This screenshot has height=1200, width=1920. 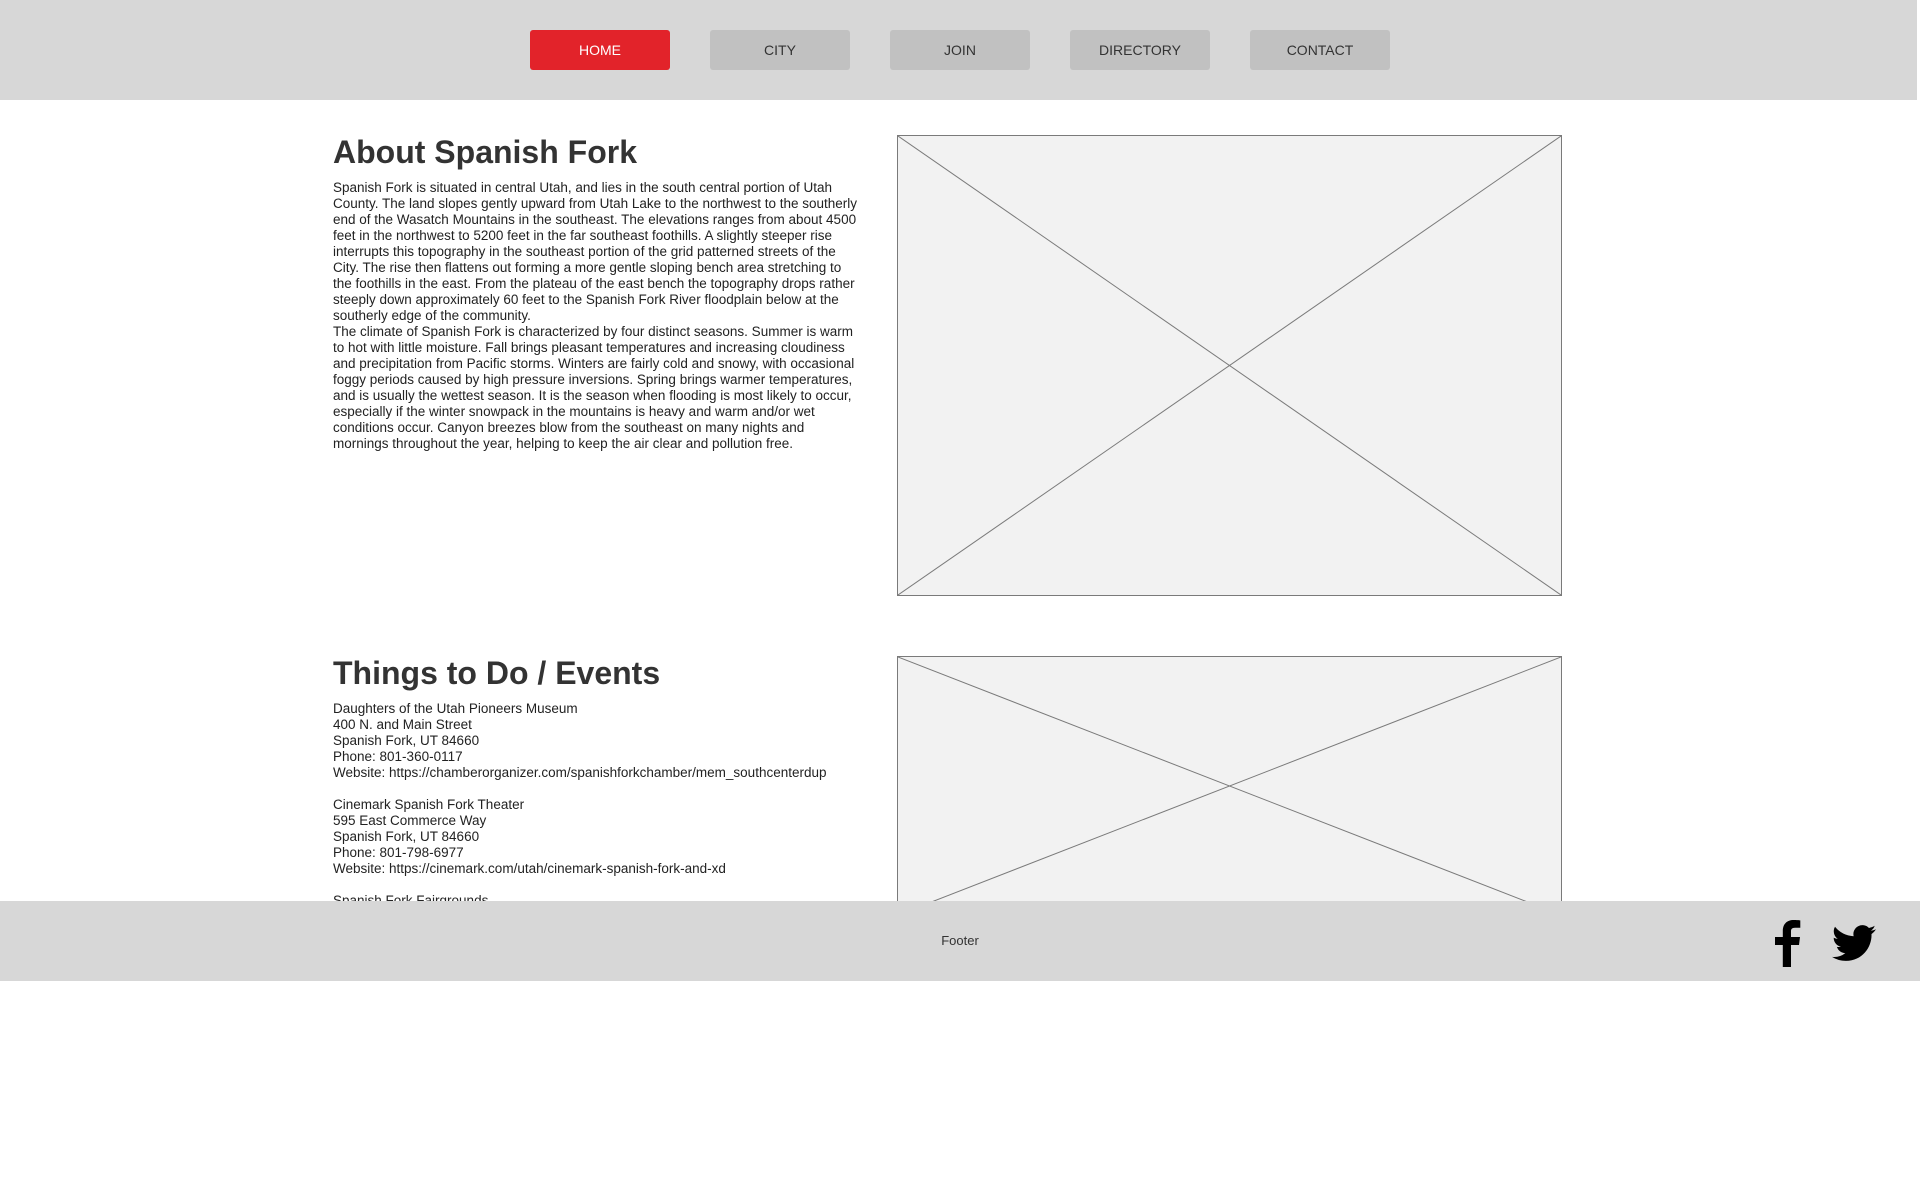 I want to click on footer-text: Footer, so click(x=960, y=940).